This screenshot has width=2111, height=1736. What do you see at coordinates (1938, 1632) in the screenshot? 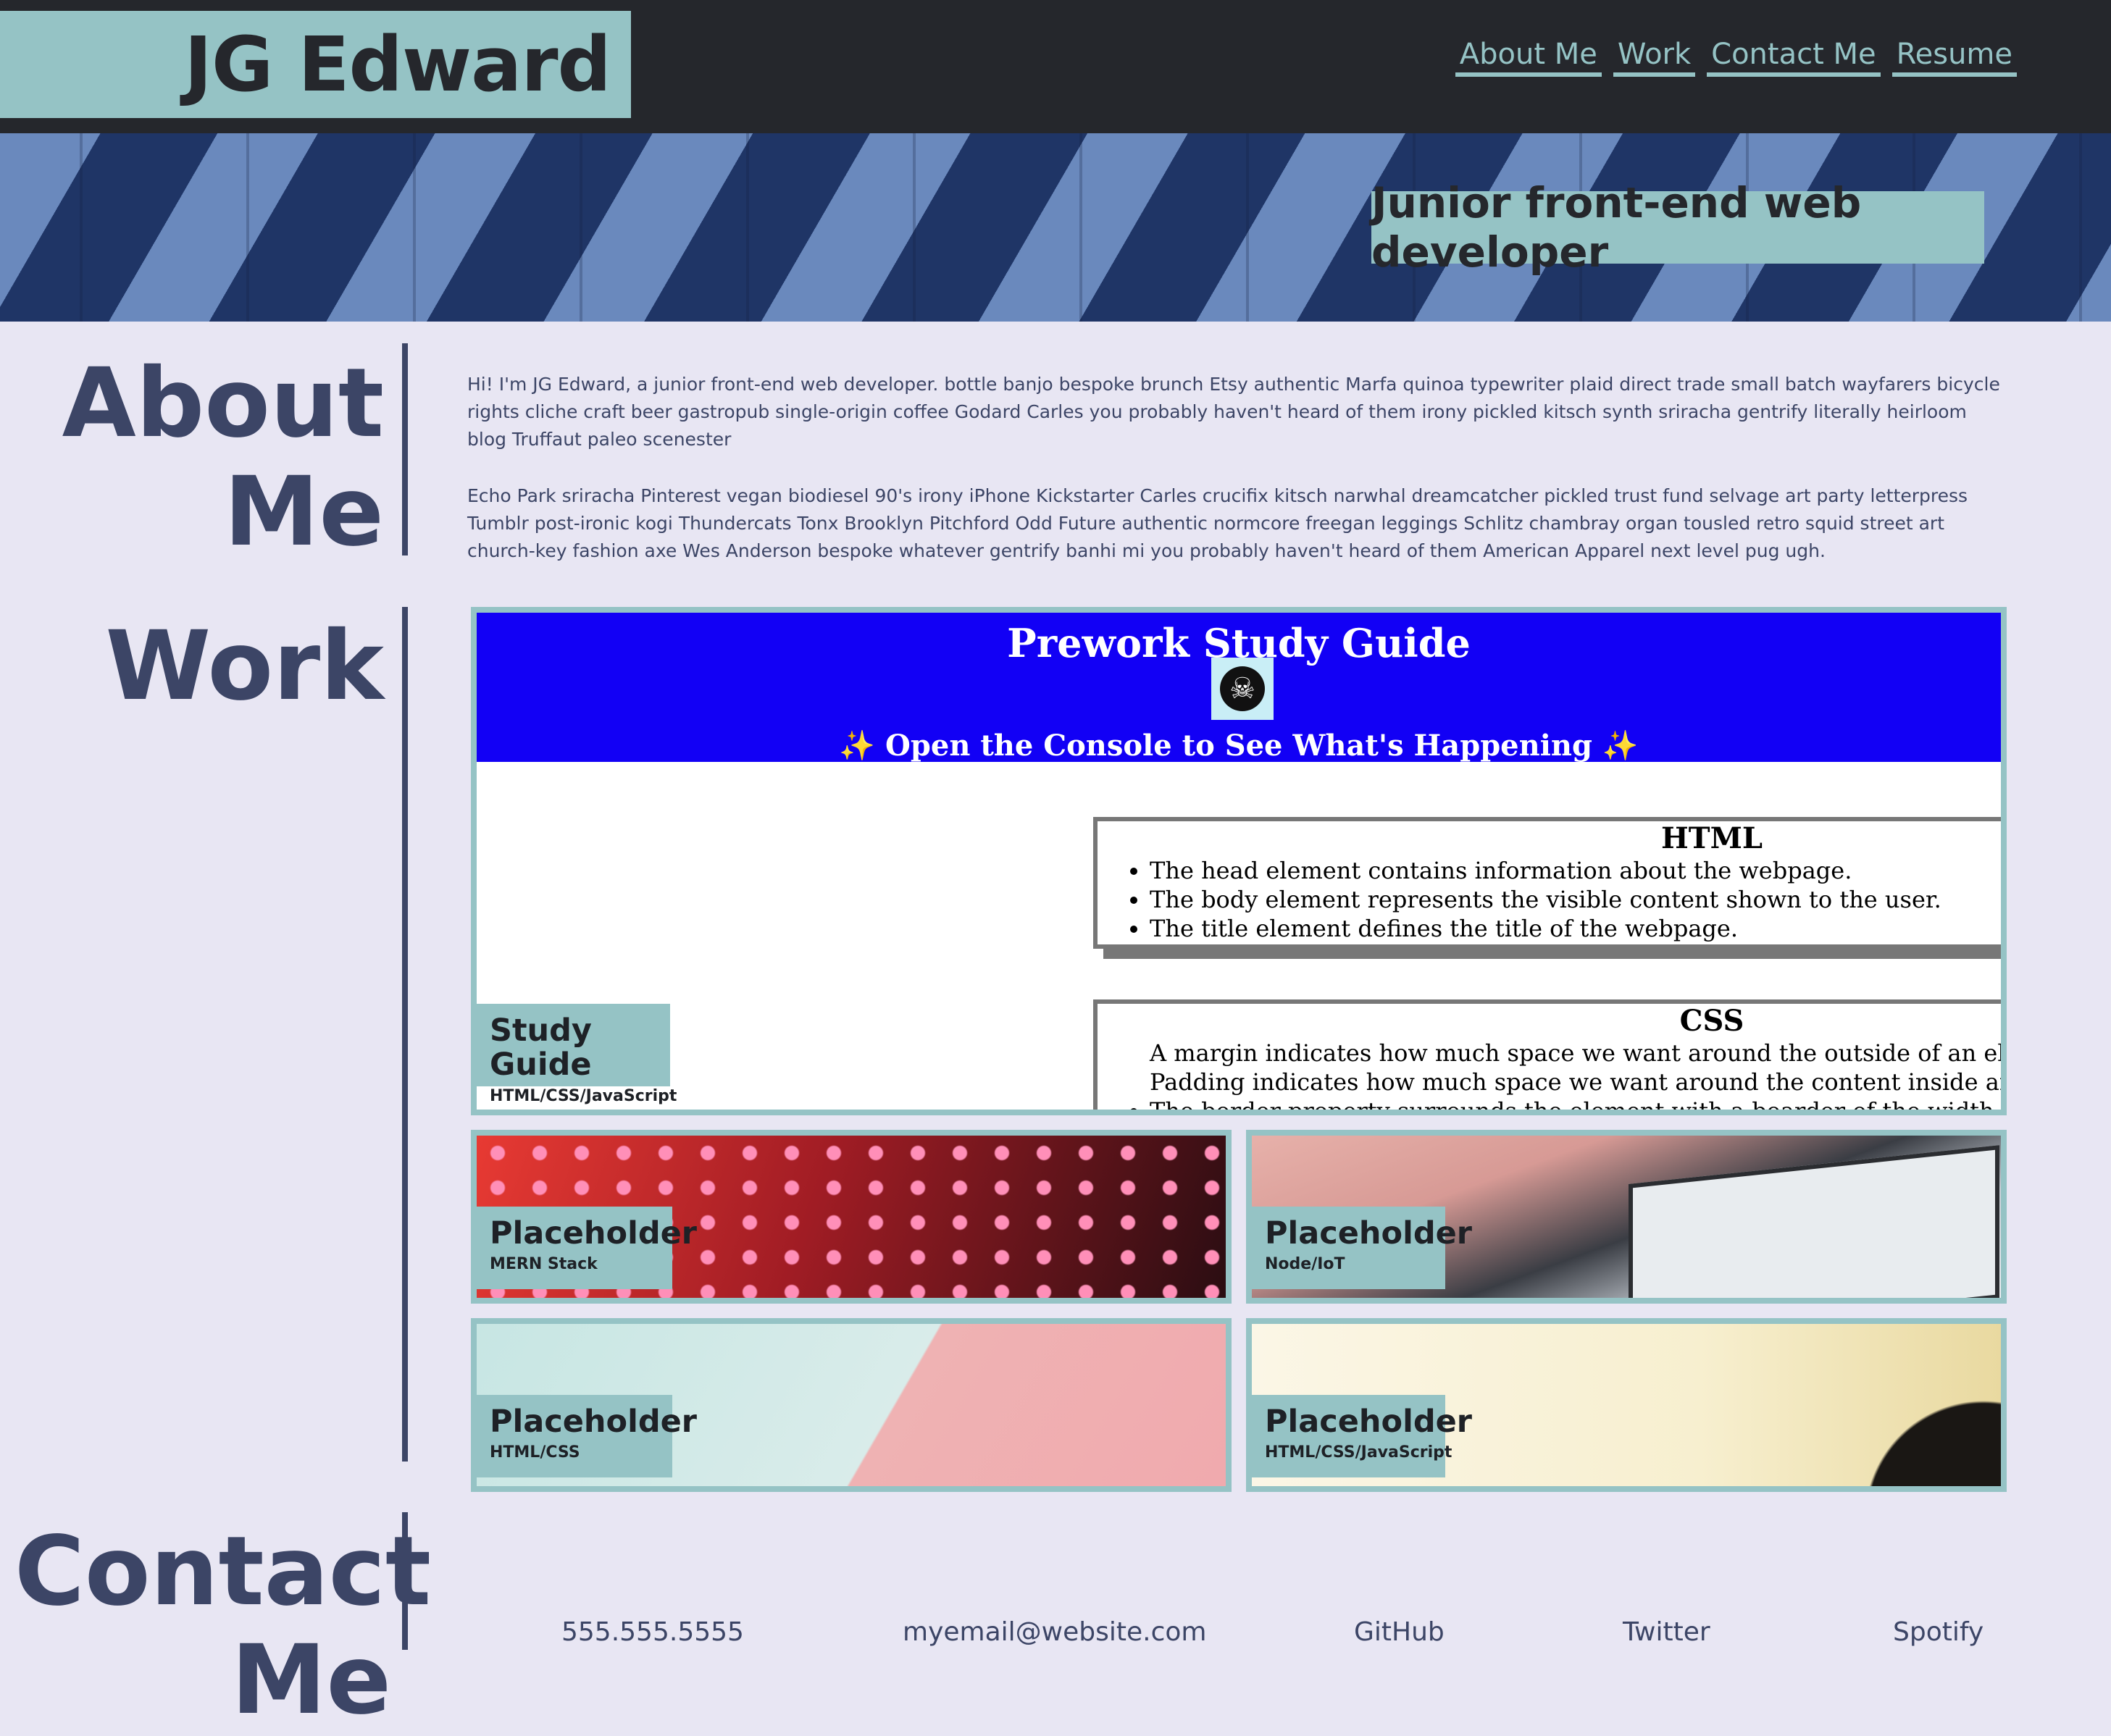
I see `spotify-link: Spotify` at bounding box center [1938, 1632].